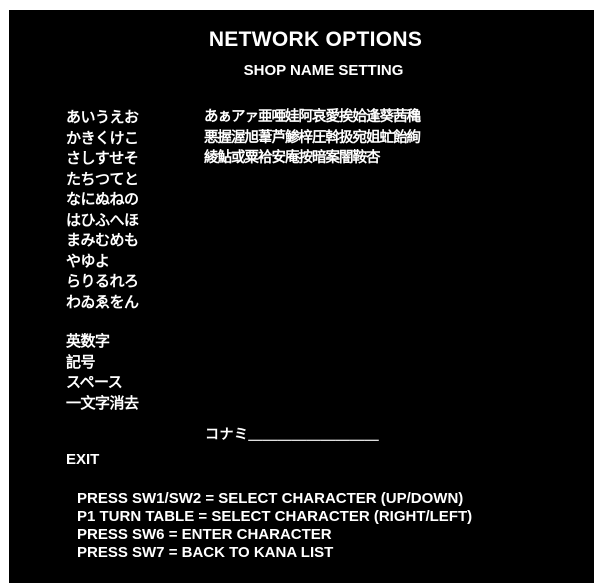 The width and height of the screenshot is (599, 583). Describe the element at coordinates (315, 39) in the screenshot. I see `screen-title: NETWORK OPTIONS` at that location.